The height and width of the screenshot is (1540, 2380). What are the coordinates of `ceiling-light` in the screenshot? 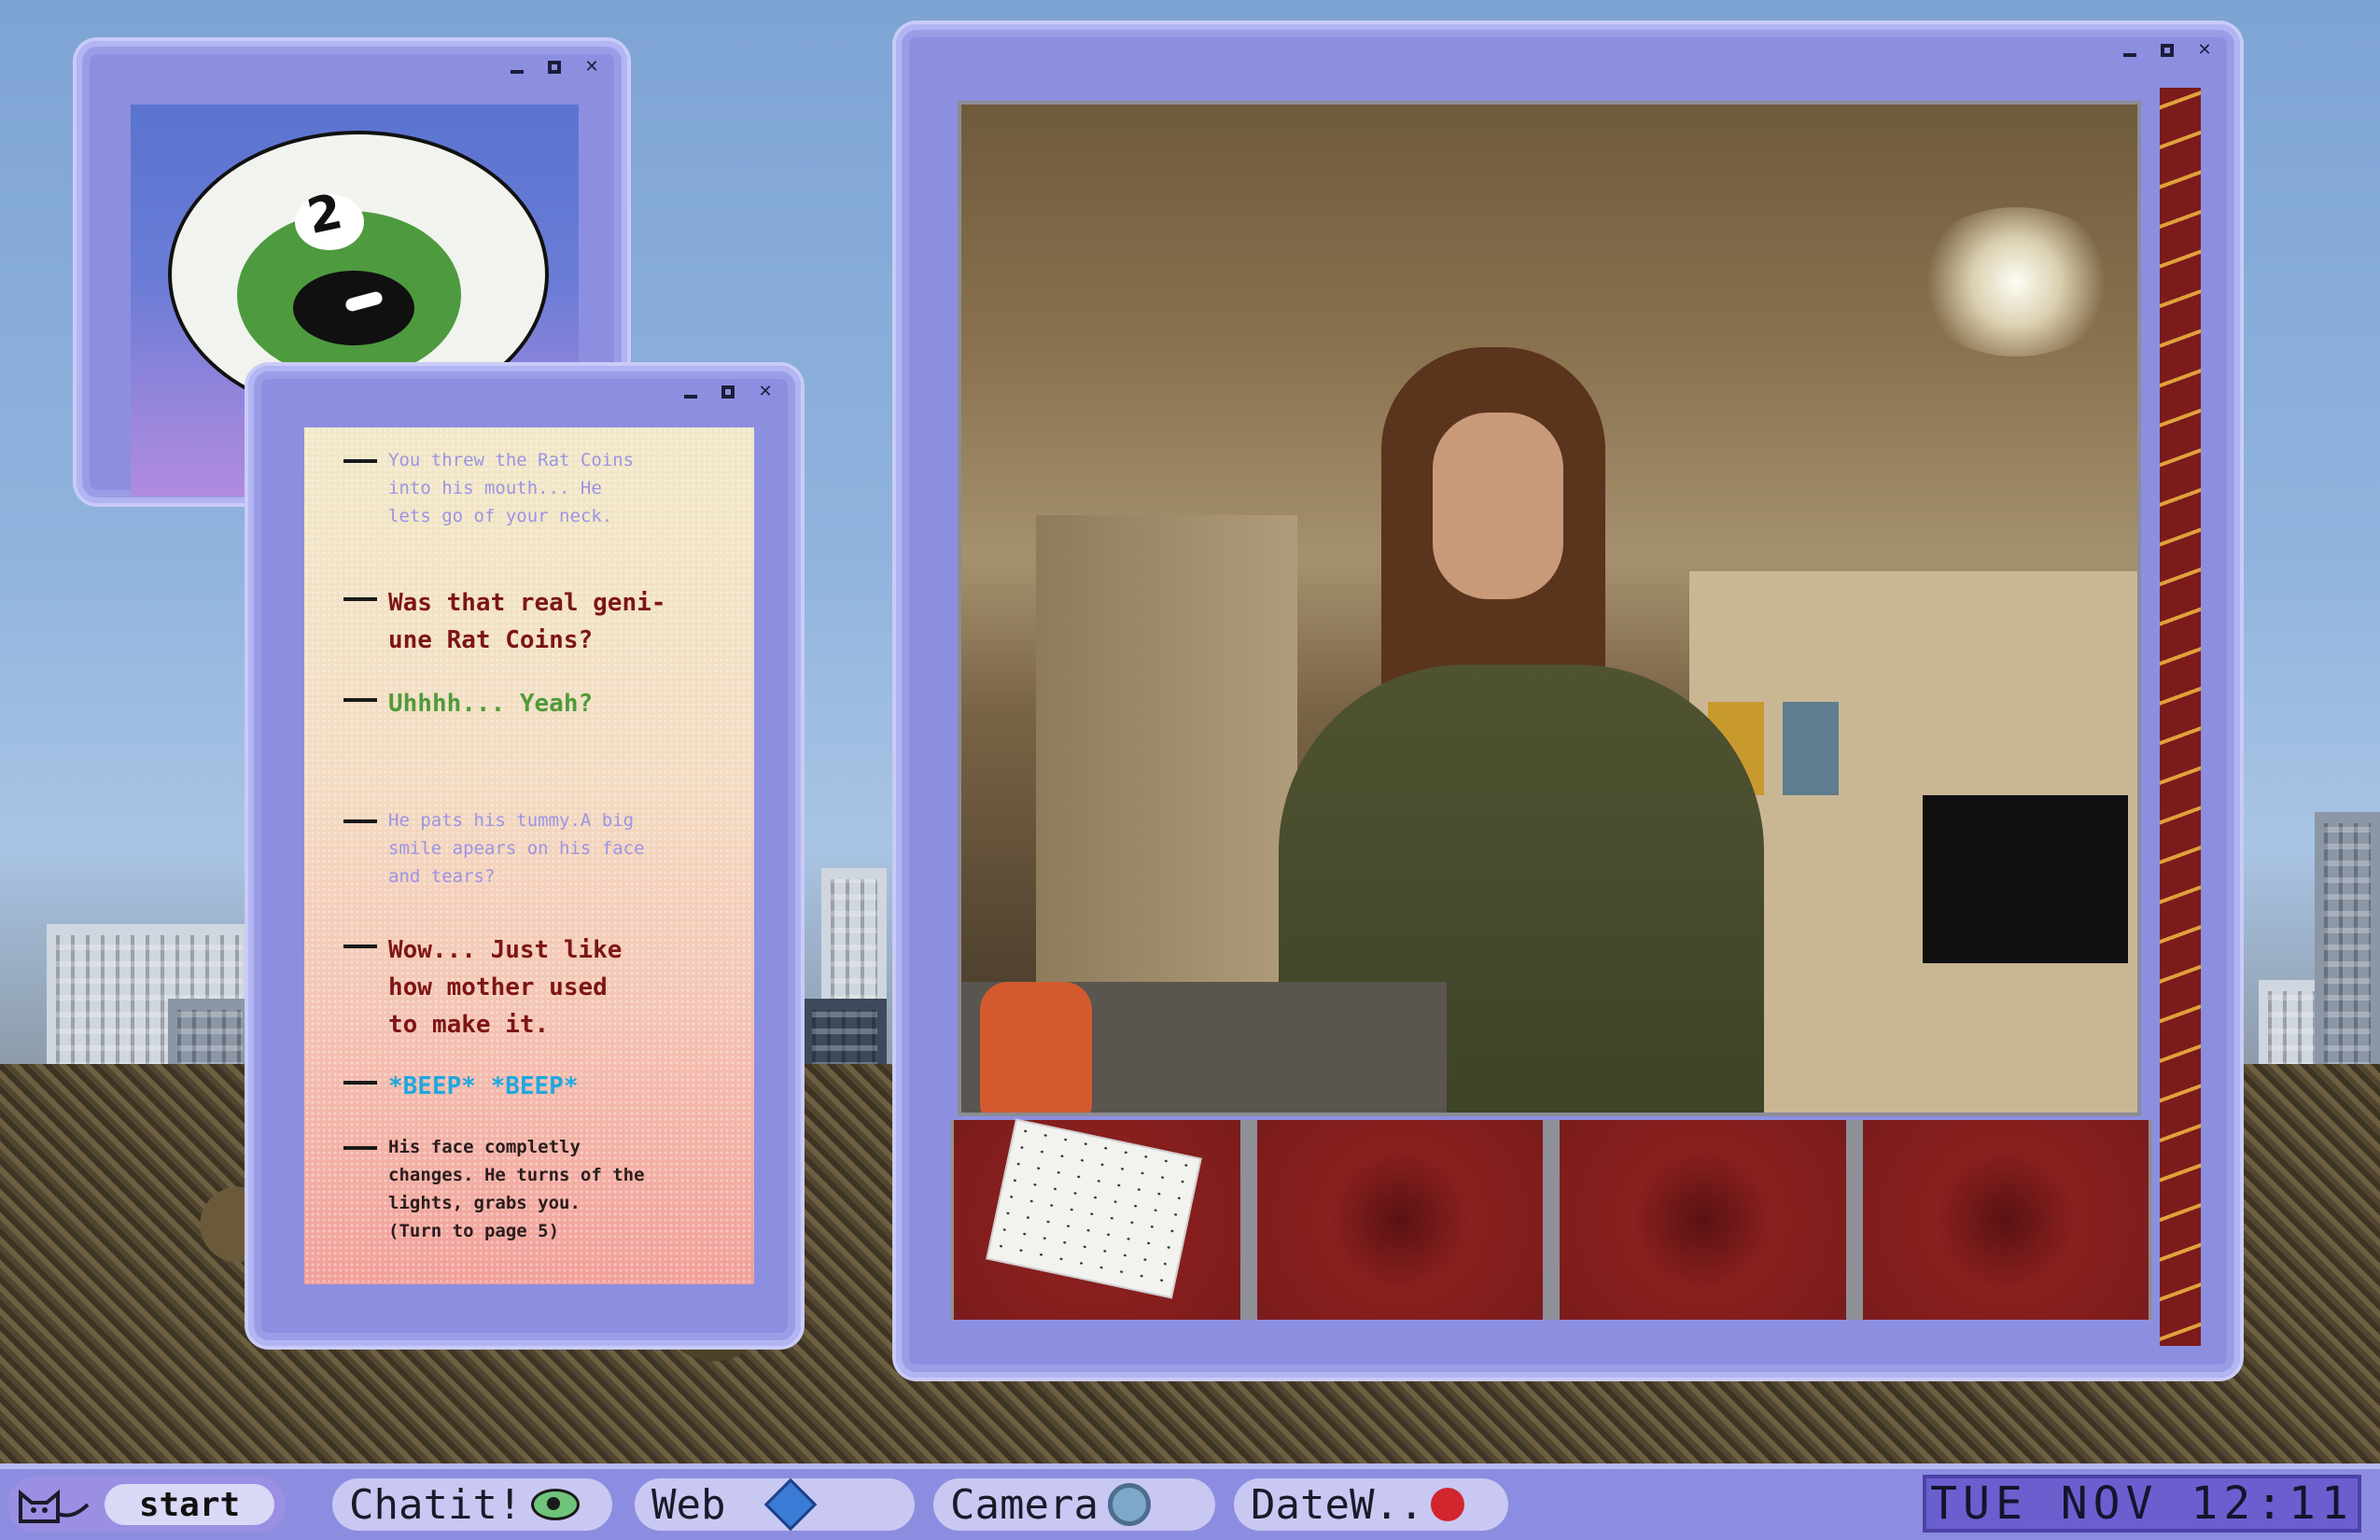 It's located at (2016, 282).